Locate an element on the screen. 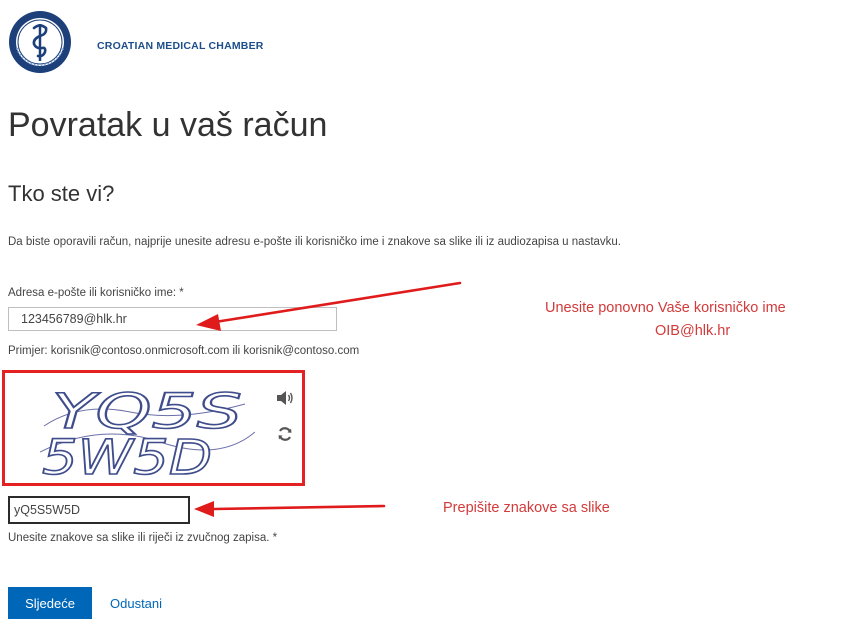 The image size is (850, 620). captcha-input is located at coordinates (99, 510).